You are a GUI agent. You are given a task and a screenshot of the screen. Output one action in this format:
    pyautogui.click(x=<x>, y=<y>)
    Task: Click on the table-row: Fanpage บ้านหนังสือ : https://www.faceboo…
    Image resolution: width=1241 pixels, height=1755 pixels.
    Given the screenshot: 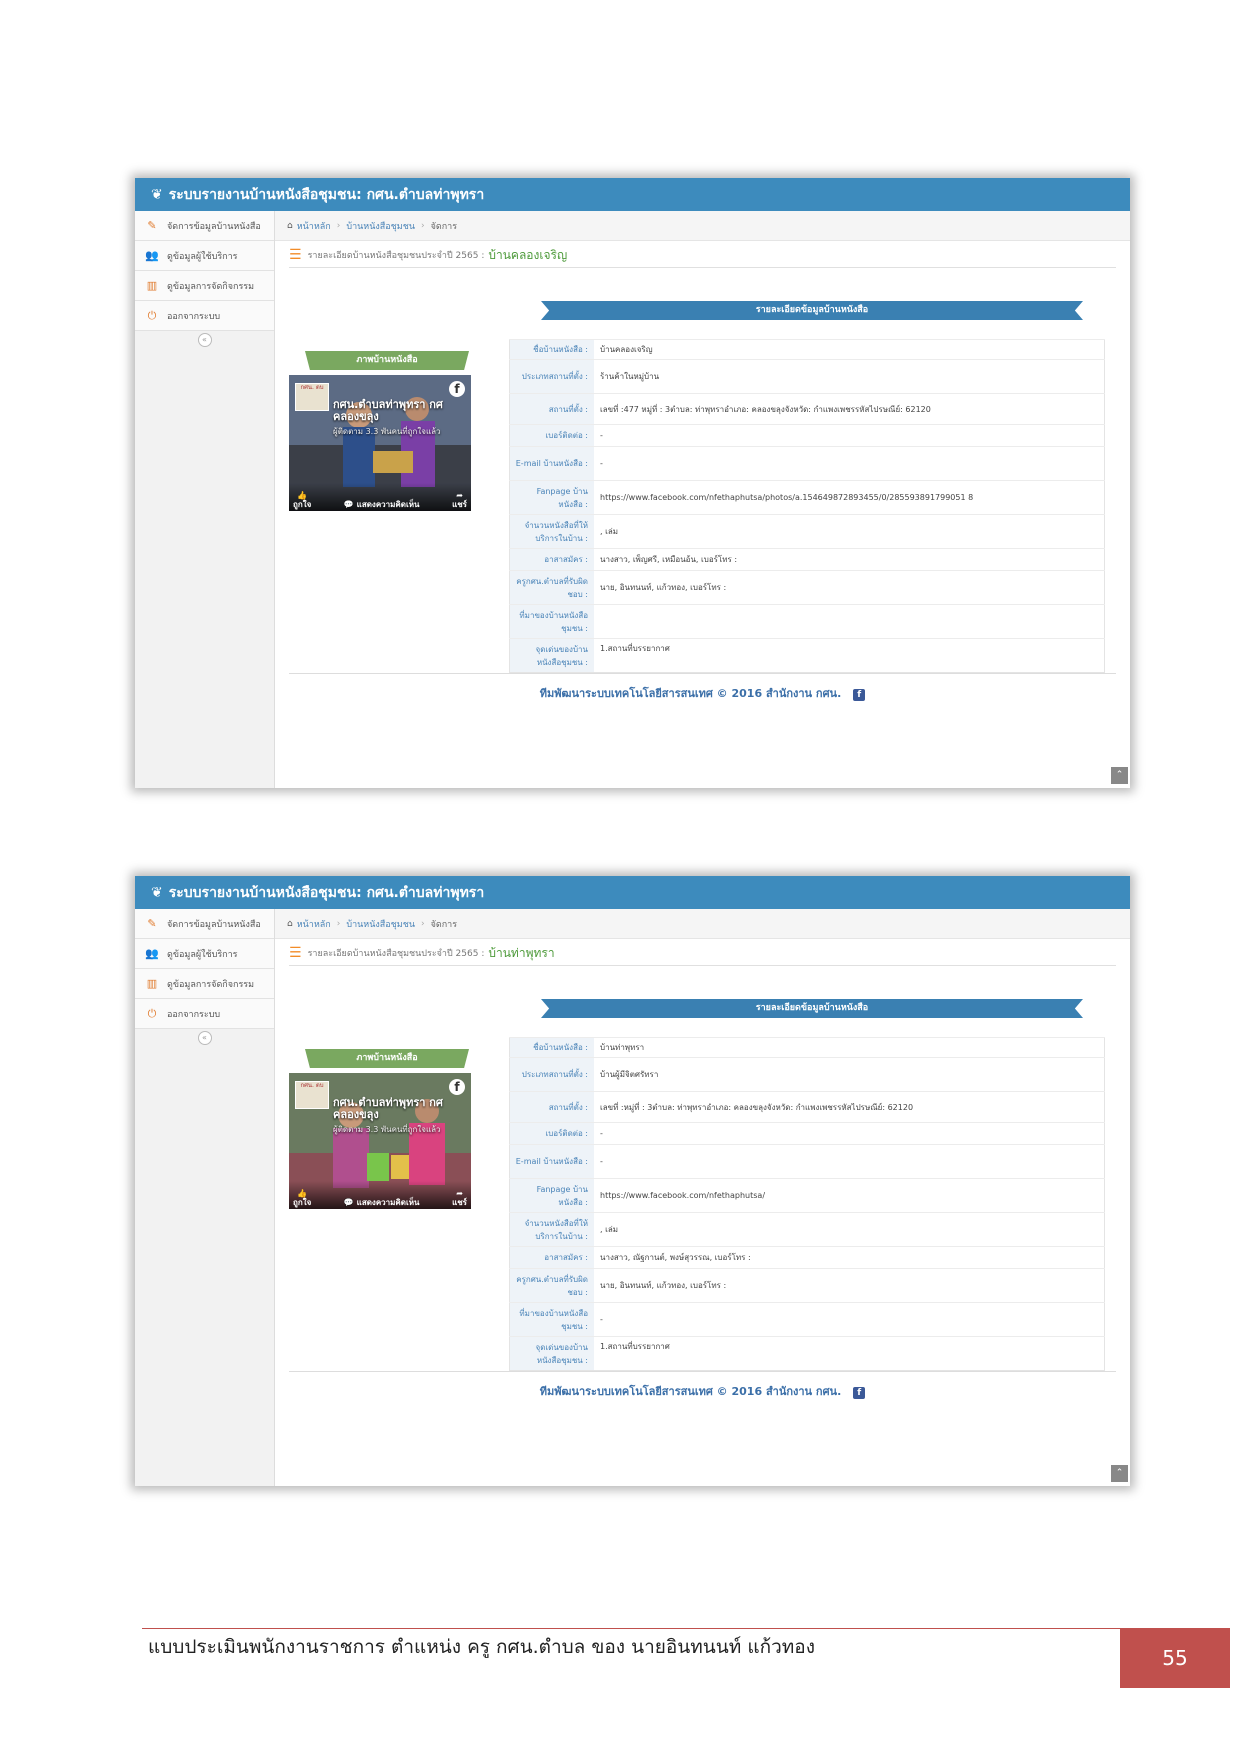 What is the action you would take?
    pyautogui.click(x=807, y=497)
    